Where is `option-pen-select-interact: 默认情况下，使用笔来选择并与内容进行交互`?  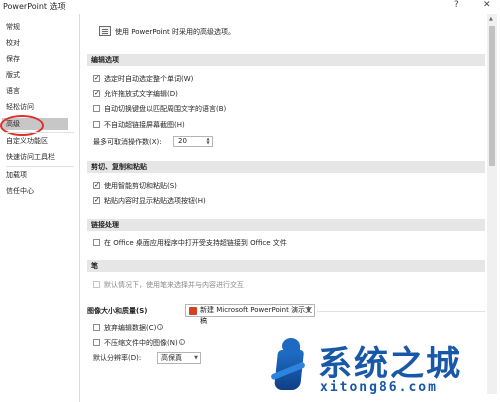
option-pen-select-interact: 默认情况下，使用笔来选择并与内容进行交互 is located at coordinates (168, 285).